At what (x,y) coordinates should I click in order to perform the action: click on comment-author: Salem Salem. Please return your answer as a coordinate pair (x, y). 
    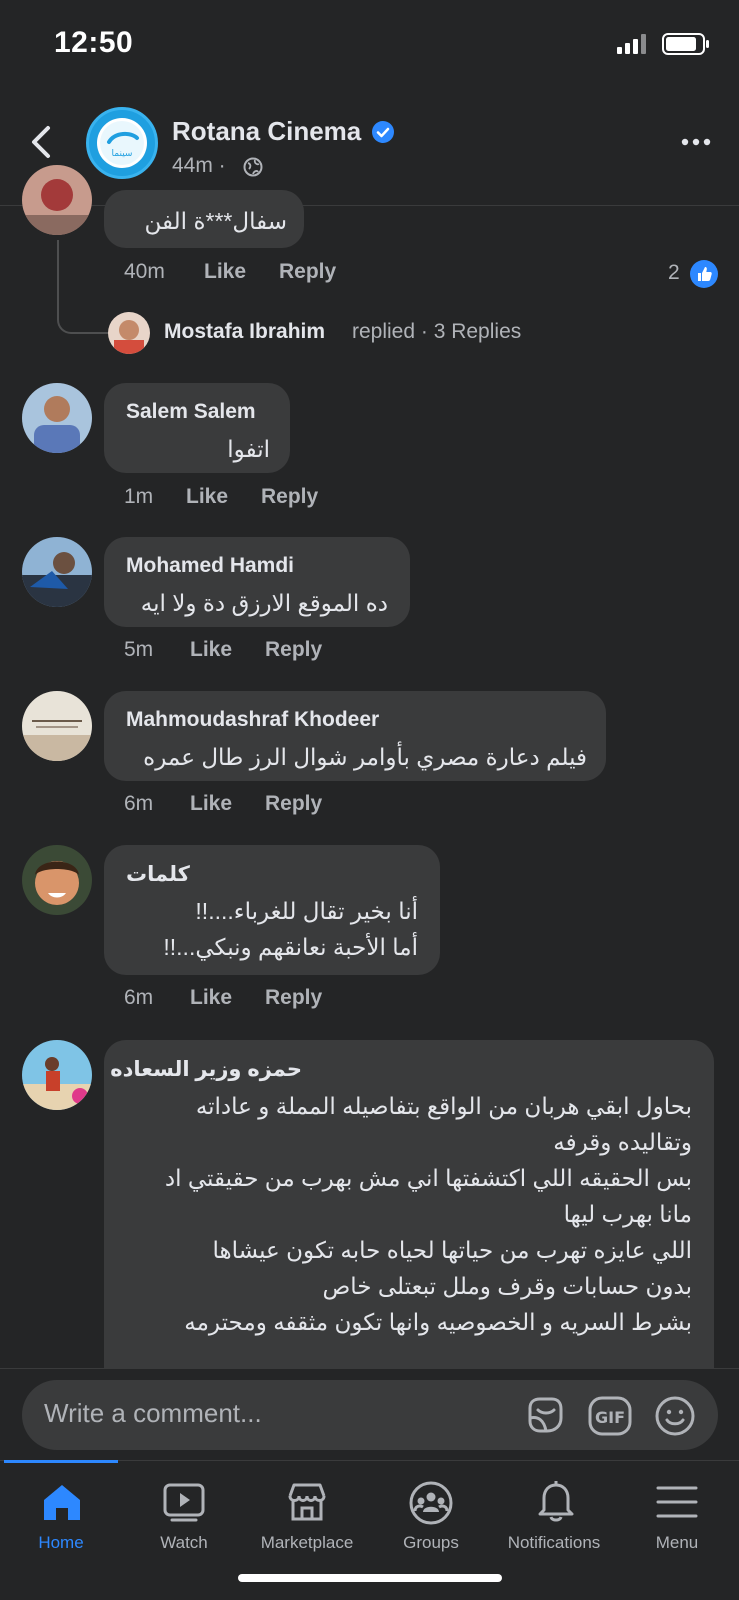
    Looking at the image, I should click on (191, 412).